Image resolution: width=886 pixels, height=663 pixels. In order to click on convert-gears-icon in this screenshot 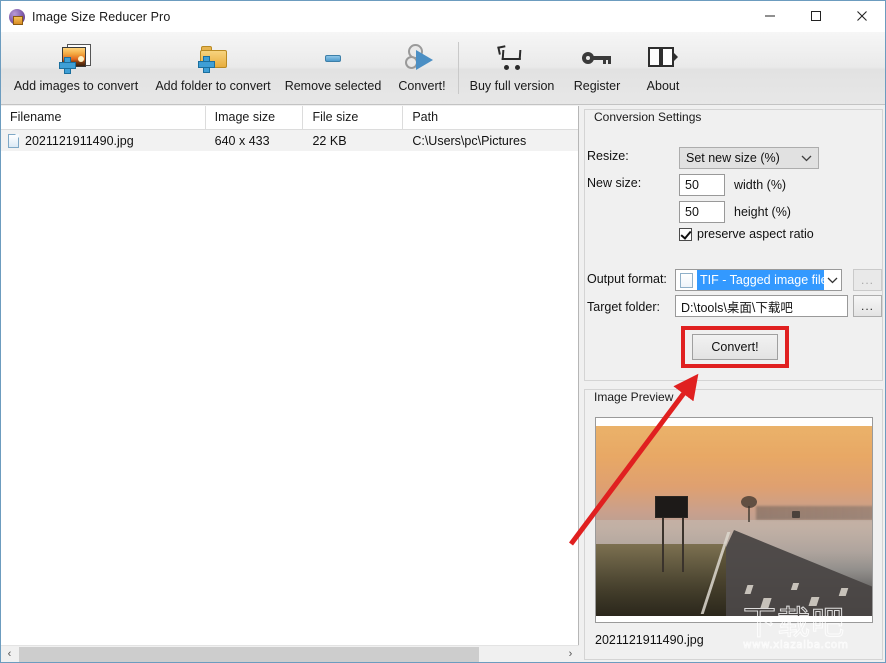, I will do `click(422, 58)`.